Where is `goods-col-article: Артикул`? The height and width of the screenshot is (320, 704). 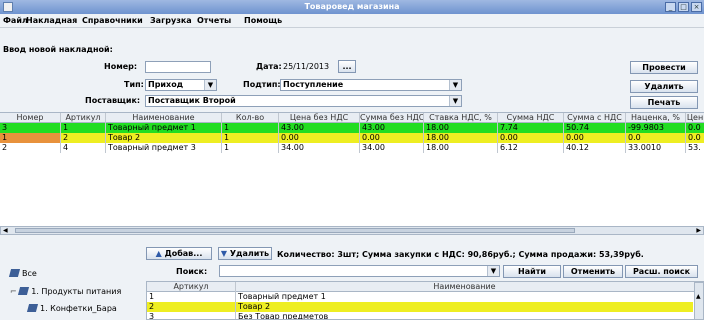 goods-col-article: Артикул is located at coordinates (191, 287).